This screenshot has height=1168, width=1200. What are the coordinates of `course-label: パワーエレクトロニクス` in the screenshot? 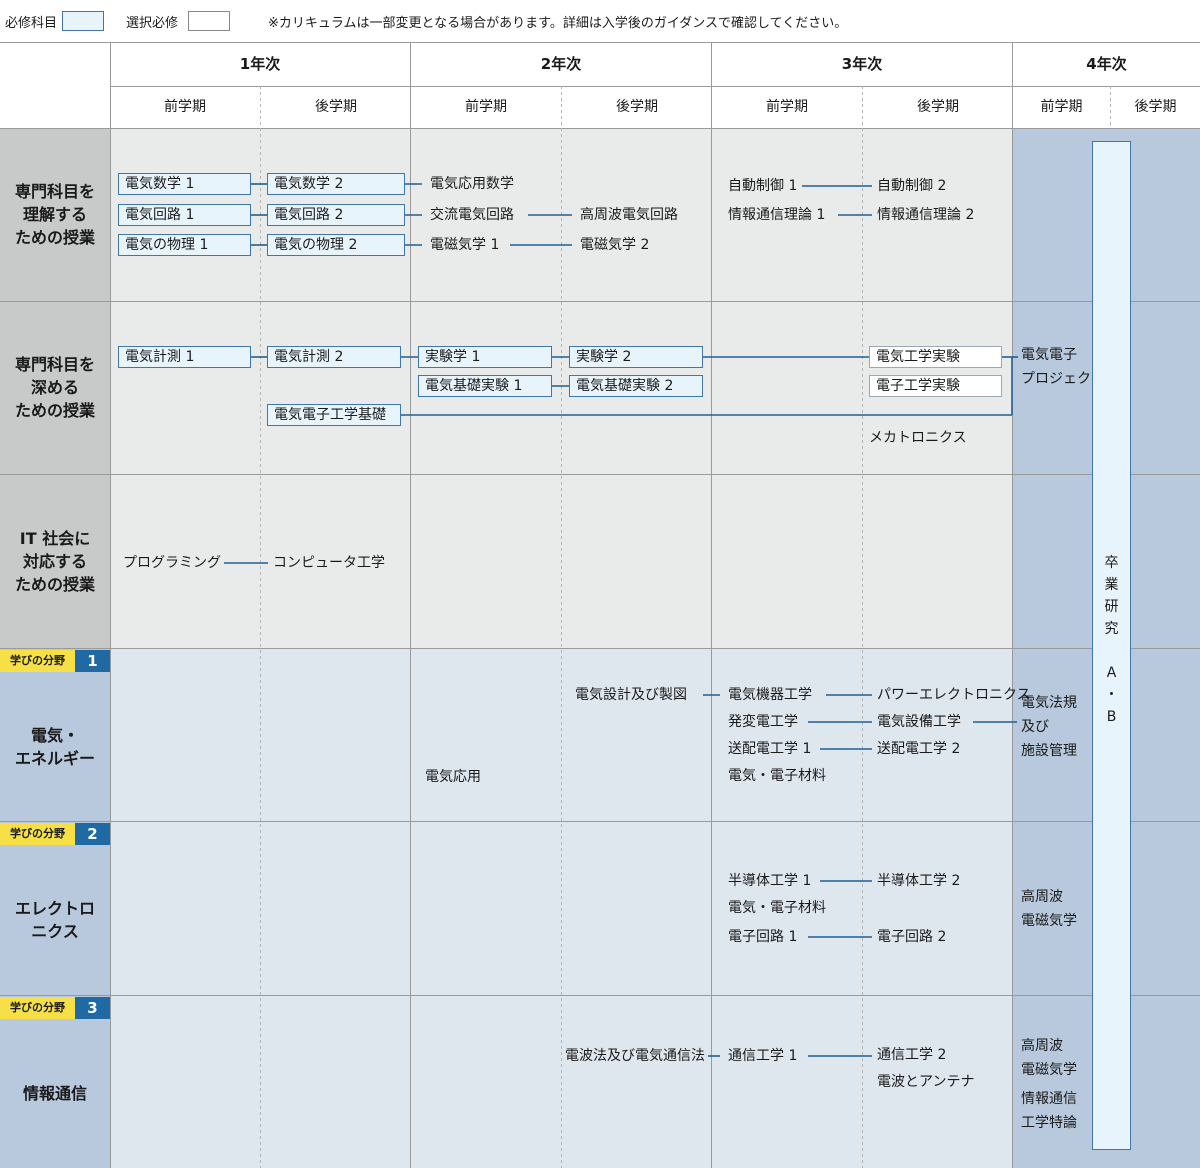 It's located at (954, 695).